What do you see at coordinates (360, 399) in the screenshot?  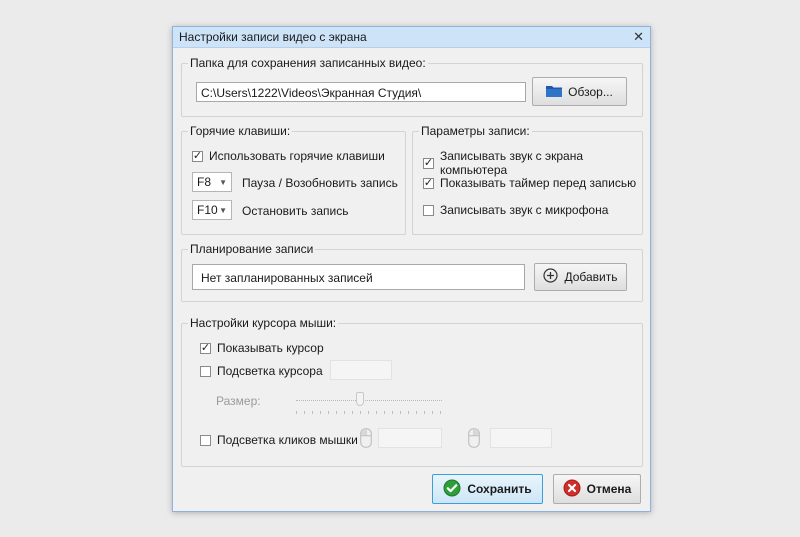 I see `size-slider-thumb` at bounding box center [360, 399].